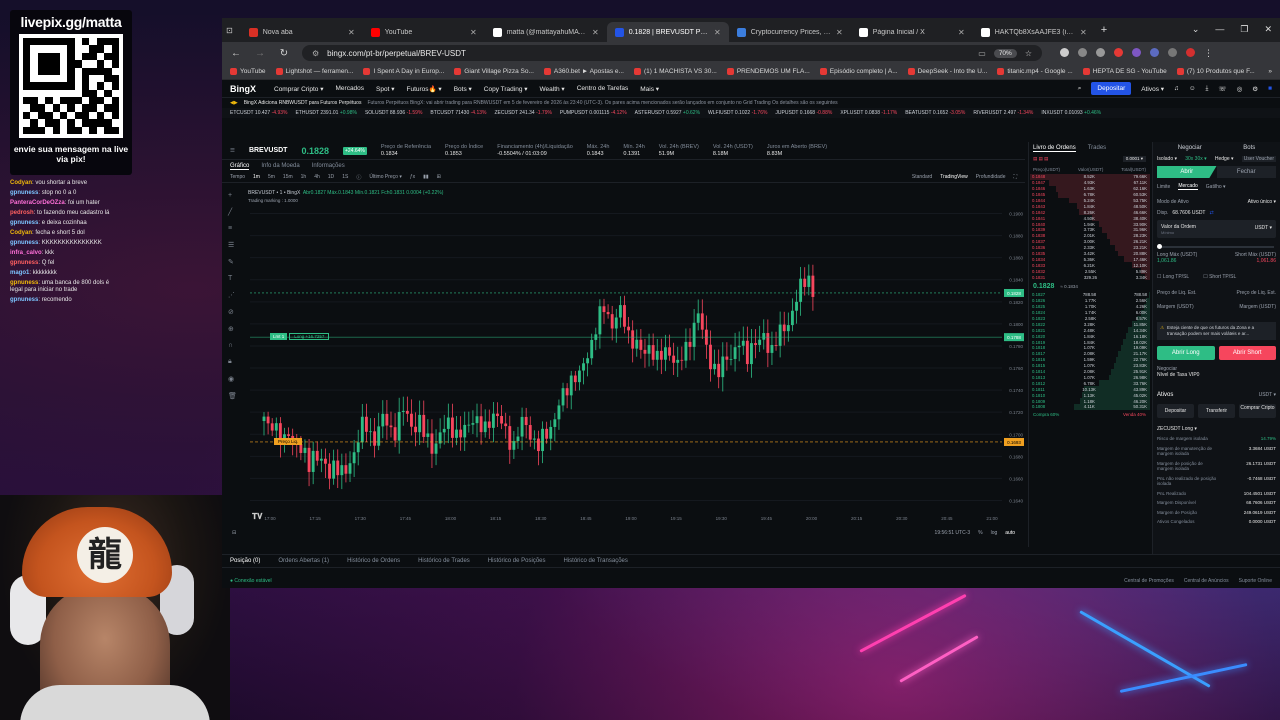 The image size is (1280, 720). Describe the element at coordinates (1175, 411) in the screenshot. I see `deposit-asset-button: Depositar` at that location.